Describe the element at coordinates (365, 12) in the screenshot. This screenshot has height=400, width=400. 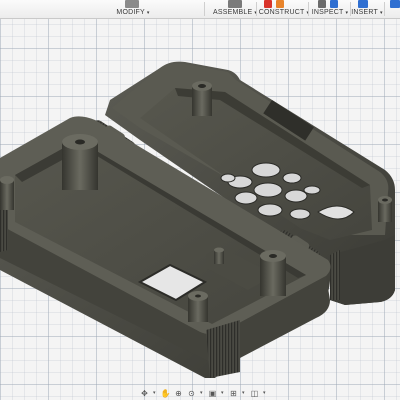
I see `insert-label: INSERT` at that location.